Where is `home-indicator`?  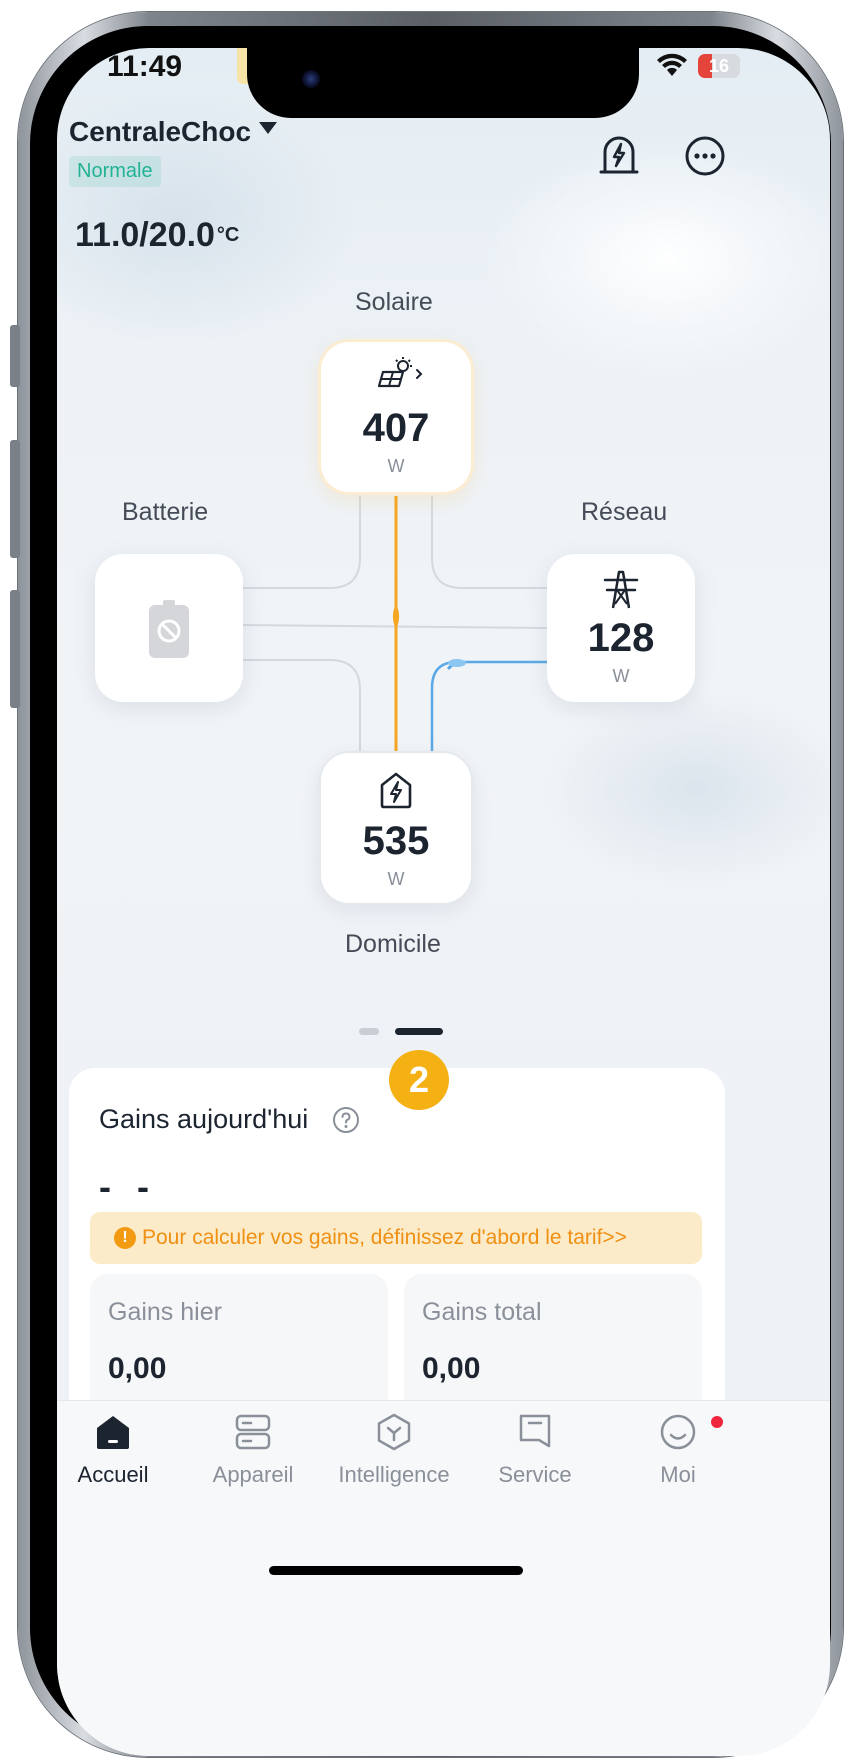
home-indicator is located at coordinates (396, 1570).